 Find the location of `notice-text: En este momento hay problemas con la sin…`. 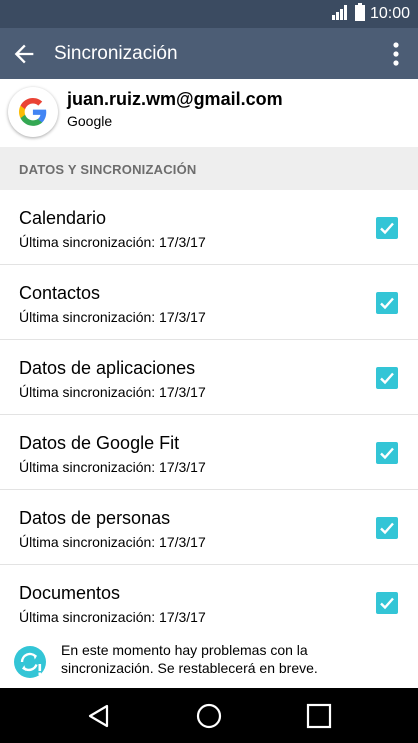

notice-text: En este momento hay problemas con la sin… is located at coordinates (189, 659).